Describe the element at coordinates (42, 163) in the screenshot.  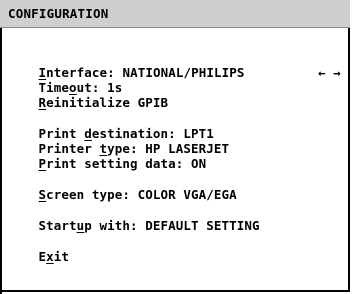
I see `print-setting-hotkey: P` at that location.